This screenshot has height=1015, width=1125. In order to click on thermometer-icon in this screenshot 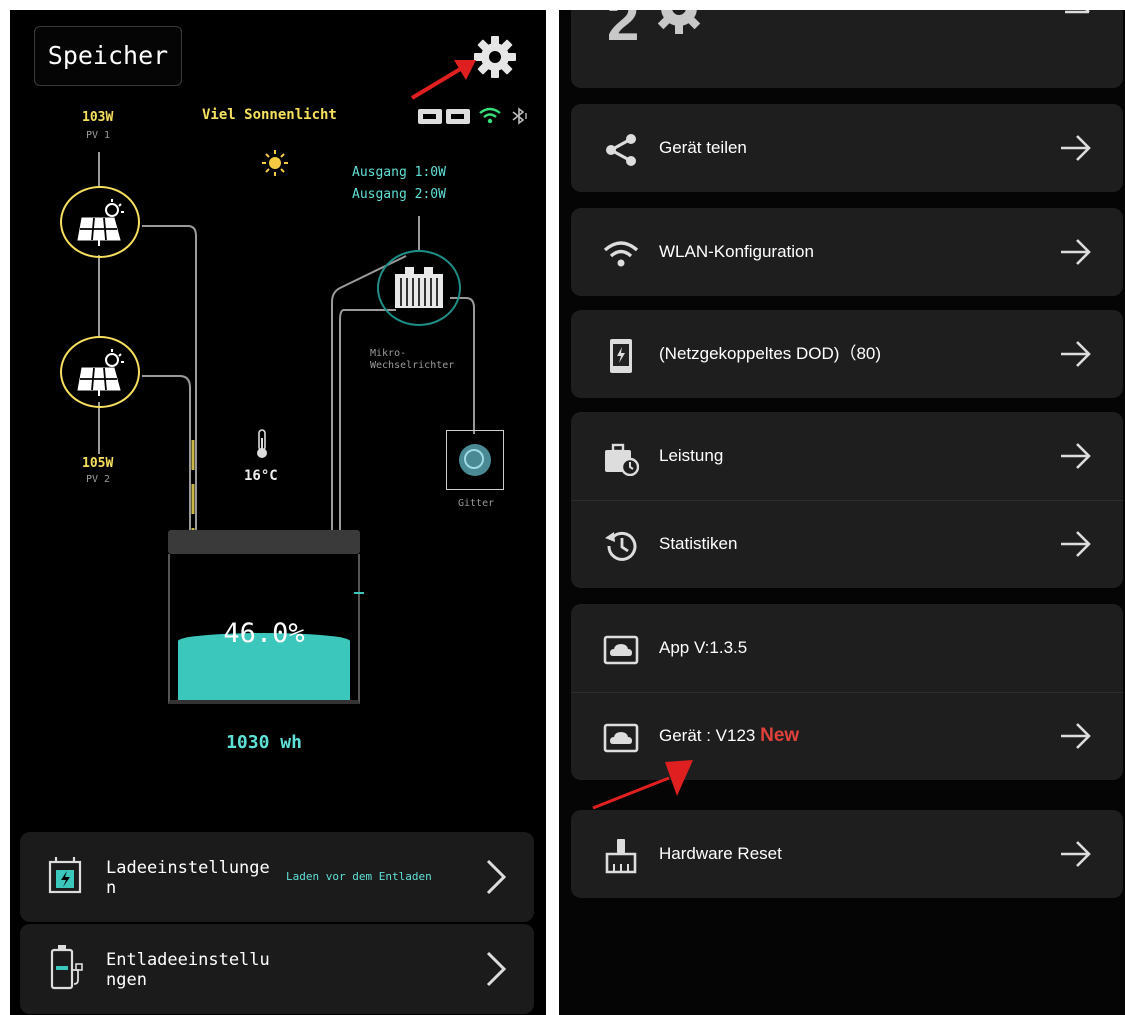, I will do `click(262, 443)`.